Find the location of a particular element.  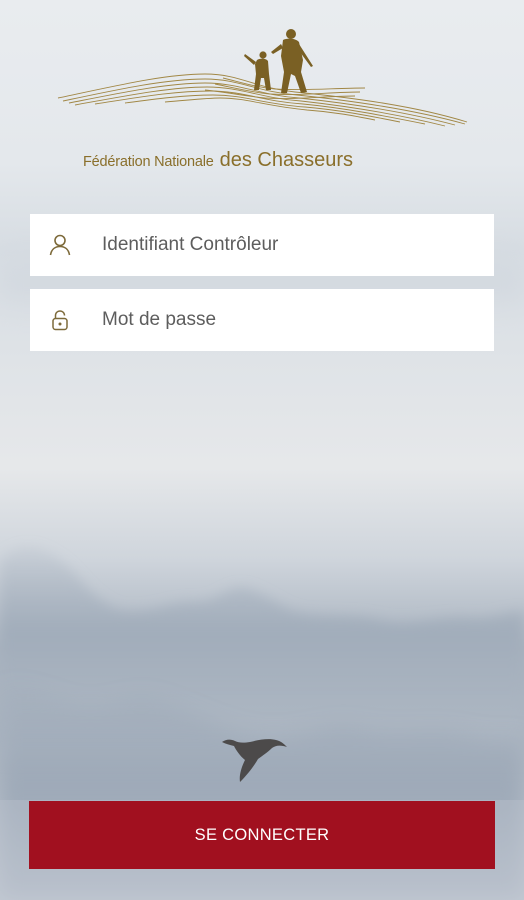

logo-text: Fédération Nationale des Chasseurs is located at coordinates (218, 160).